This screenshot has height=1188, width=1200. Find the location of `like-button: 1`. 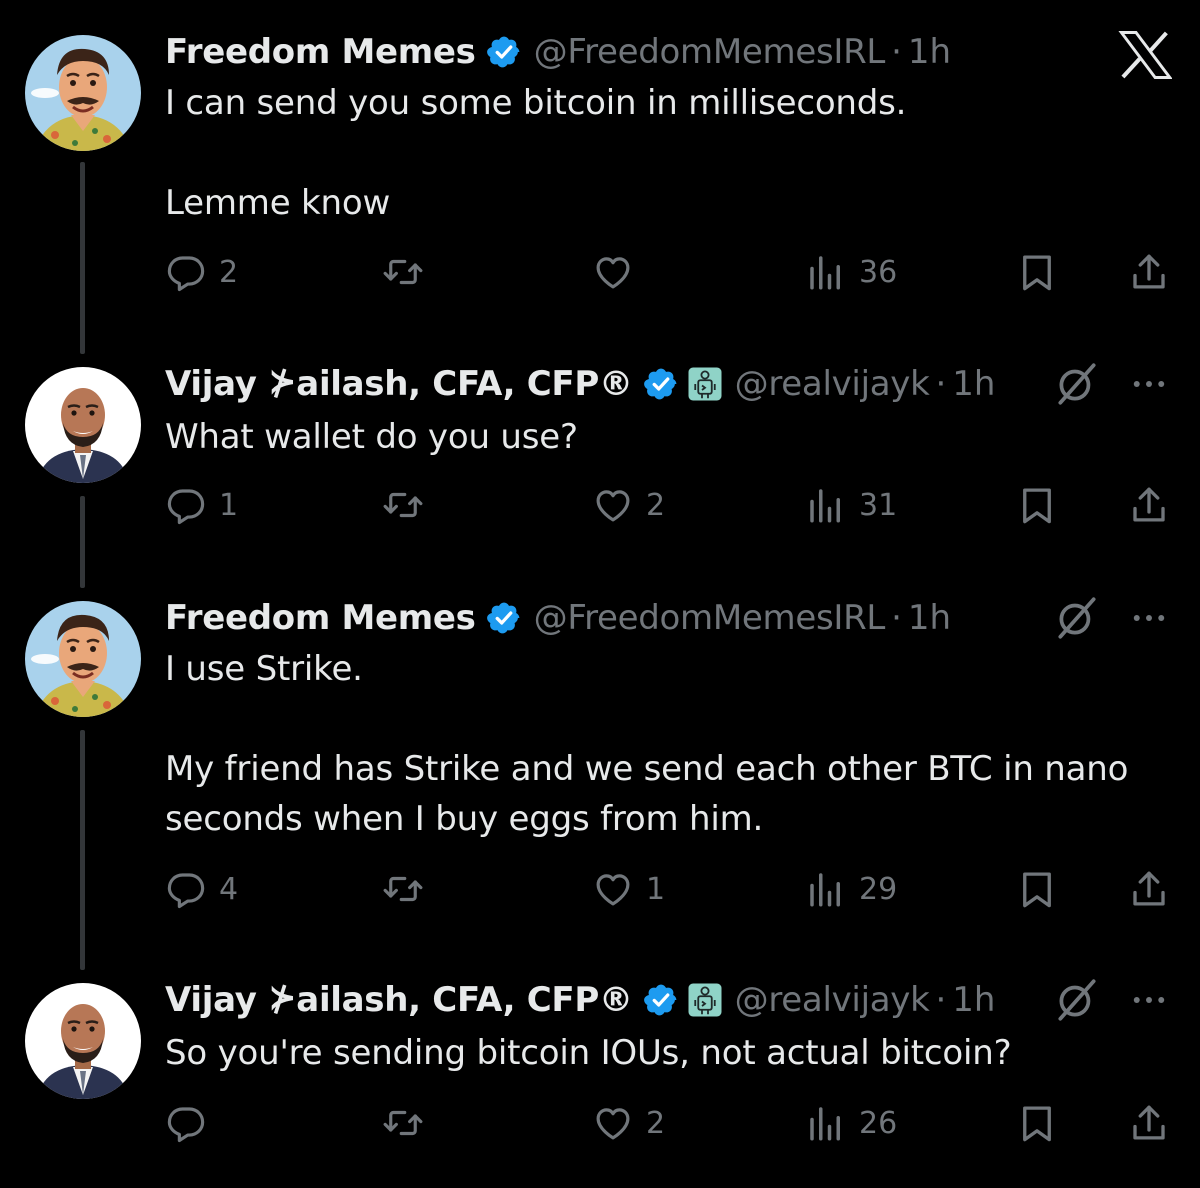

like-button: 1 is located at coordinates (628, 889).